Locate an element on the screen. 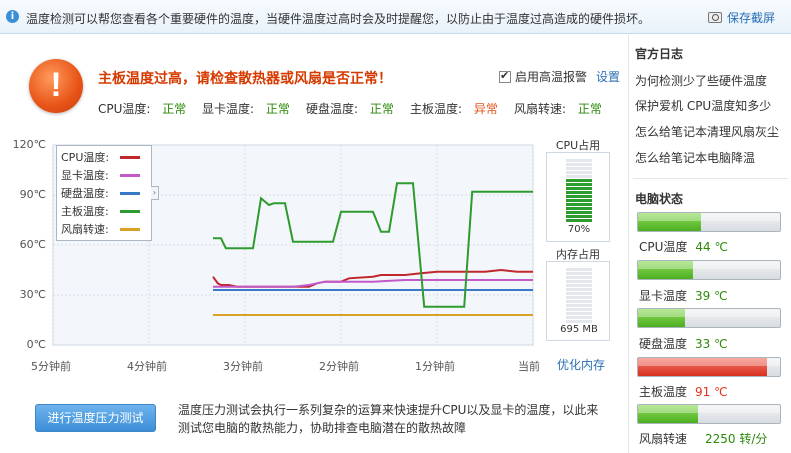 The image size is (791, 453). status-disk: 硬盘温度: 正常 is located at coordinates (350, 108).